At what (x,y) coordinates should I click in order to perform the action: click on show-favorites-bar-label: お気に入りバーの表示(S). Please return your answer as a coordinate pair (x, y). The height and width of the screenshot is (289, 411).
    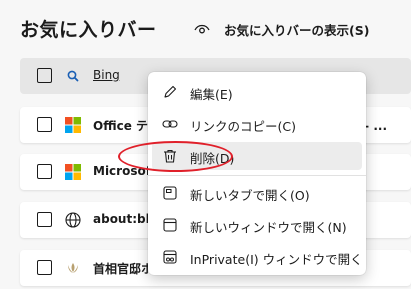
    Looking at the image, I should click on (297, 30).